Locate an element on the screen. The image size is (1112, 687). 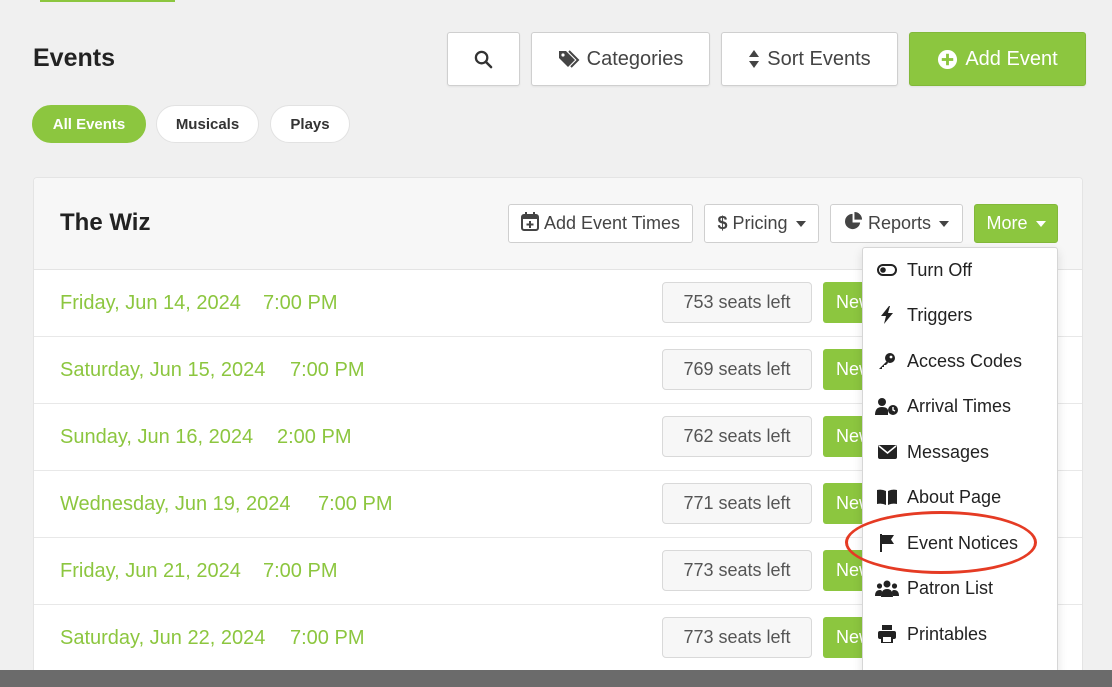
flag-icon is located at coordinates (887, 543).